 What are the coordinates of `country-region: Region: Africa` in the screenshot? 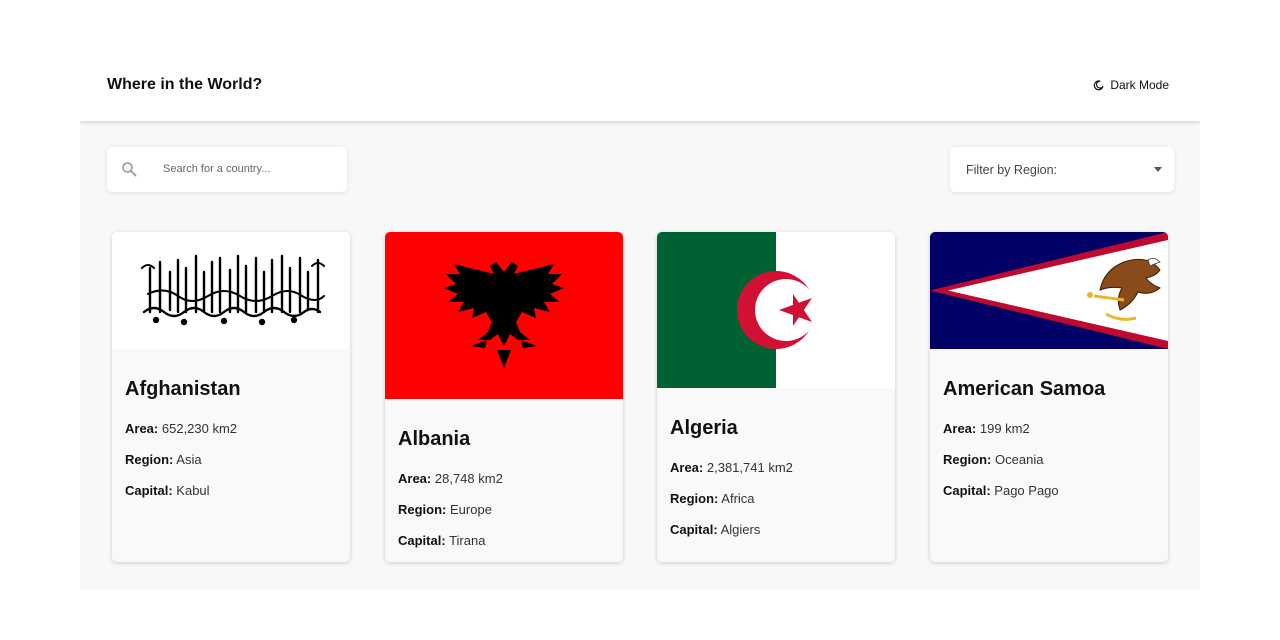 It's located at (777, 499).